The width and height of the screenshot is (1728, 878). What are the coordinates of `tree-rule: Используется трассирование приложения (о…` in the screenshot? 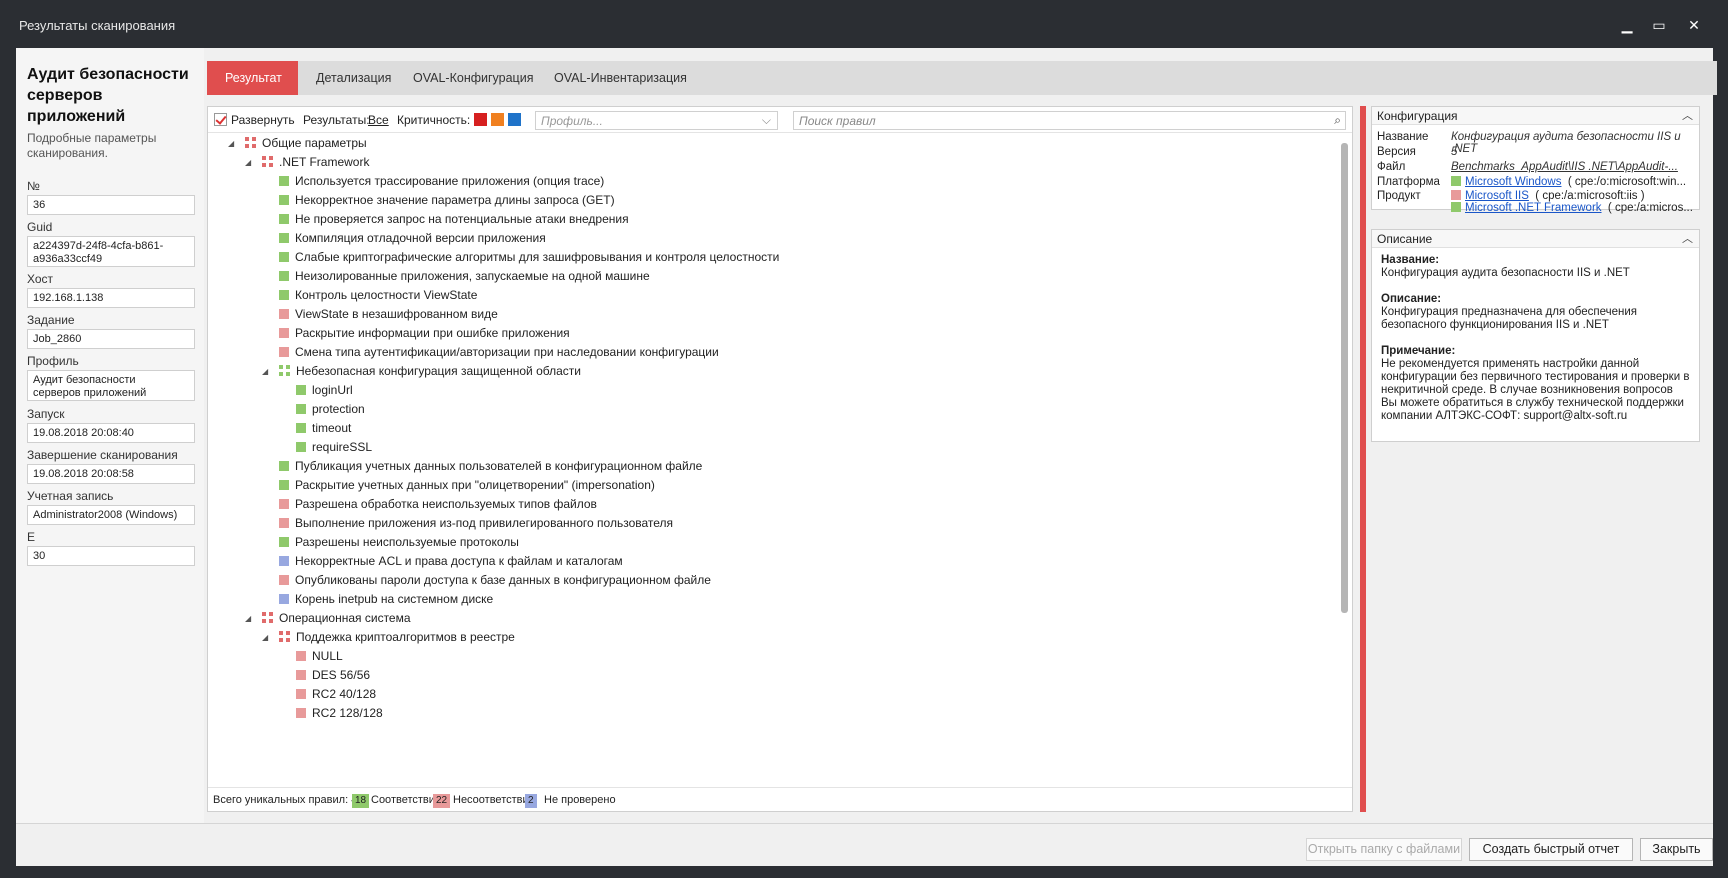 It's located at (441, 181).